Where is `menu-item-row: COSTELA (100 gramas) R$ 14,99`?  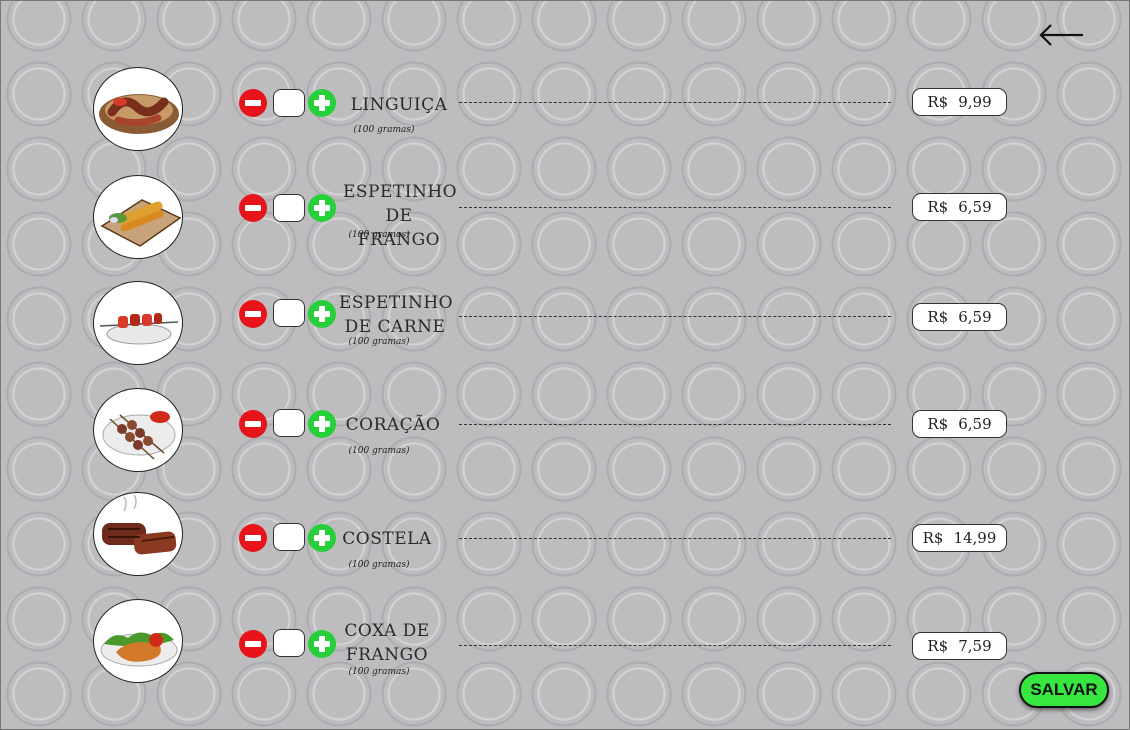 menu-item-row: COSTELA (100 gramas) R$ 14,99 is located at coordinates (565, 542).